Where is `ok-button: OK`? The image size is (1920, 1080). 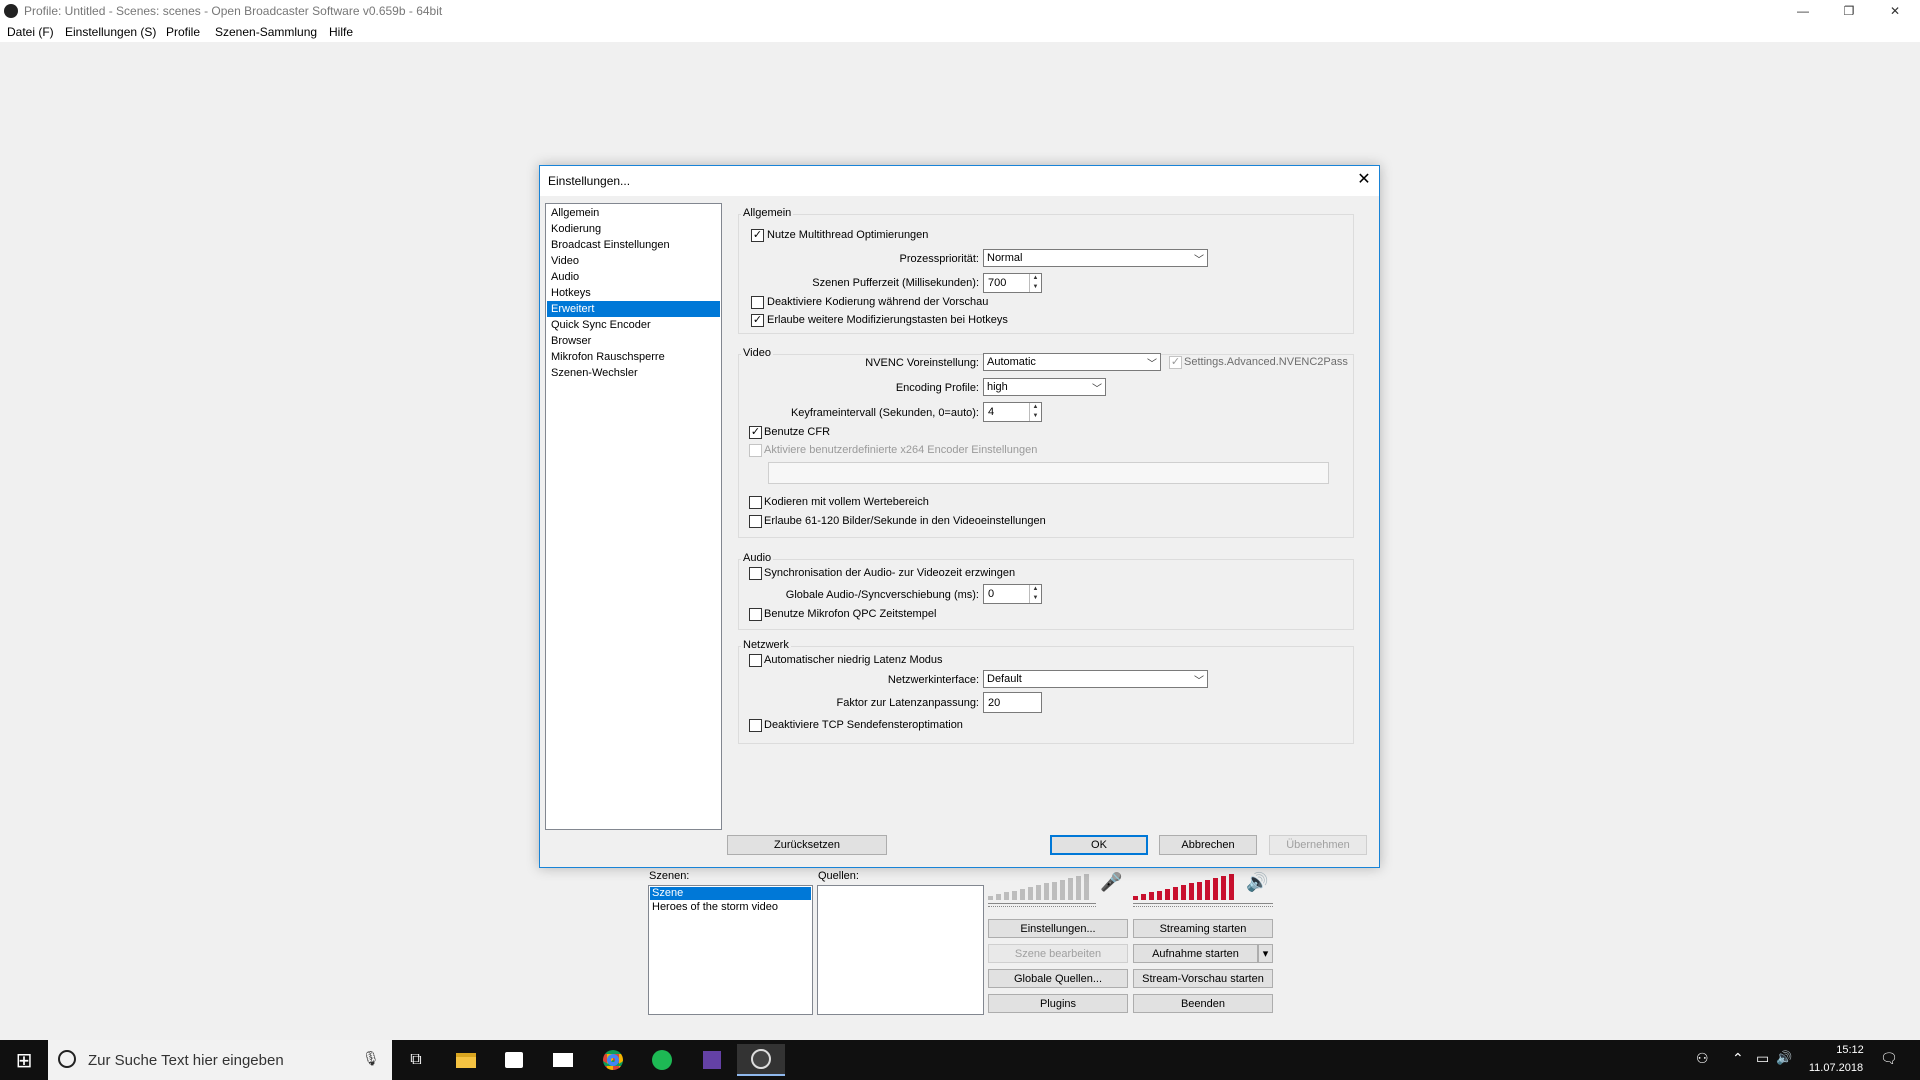
ok-button: OK is located at coordinates (1099, 845).